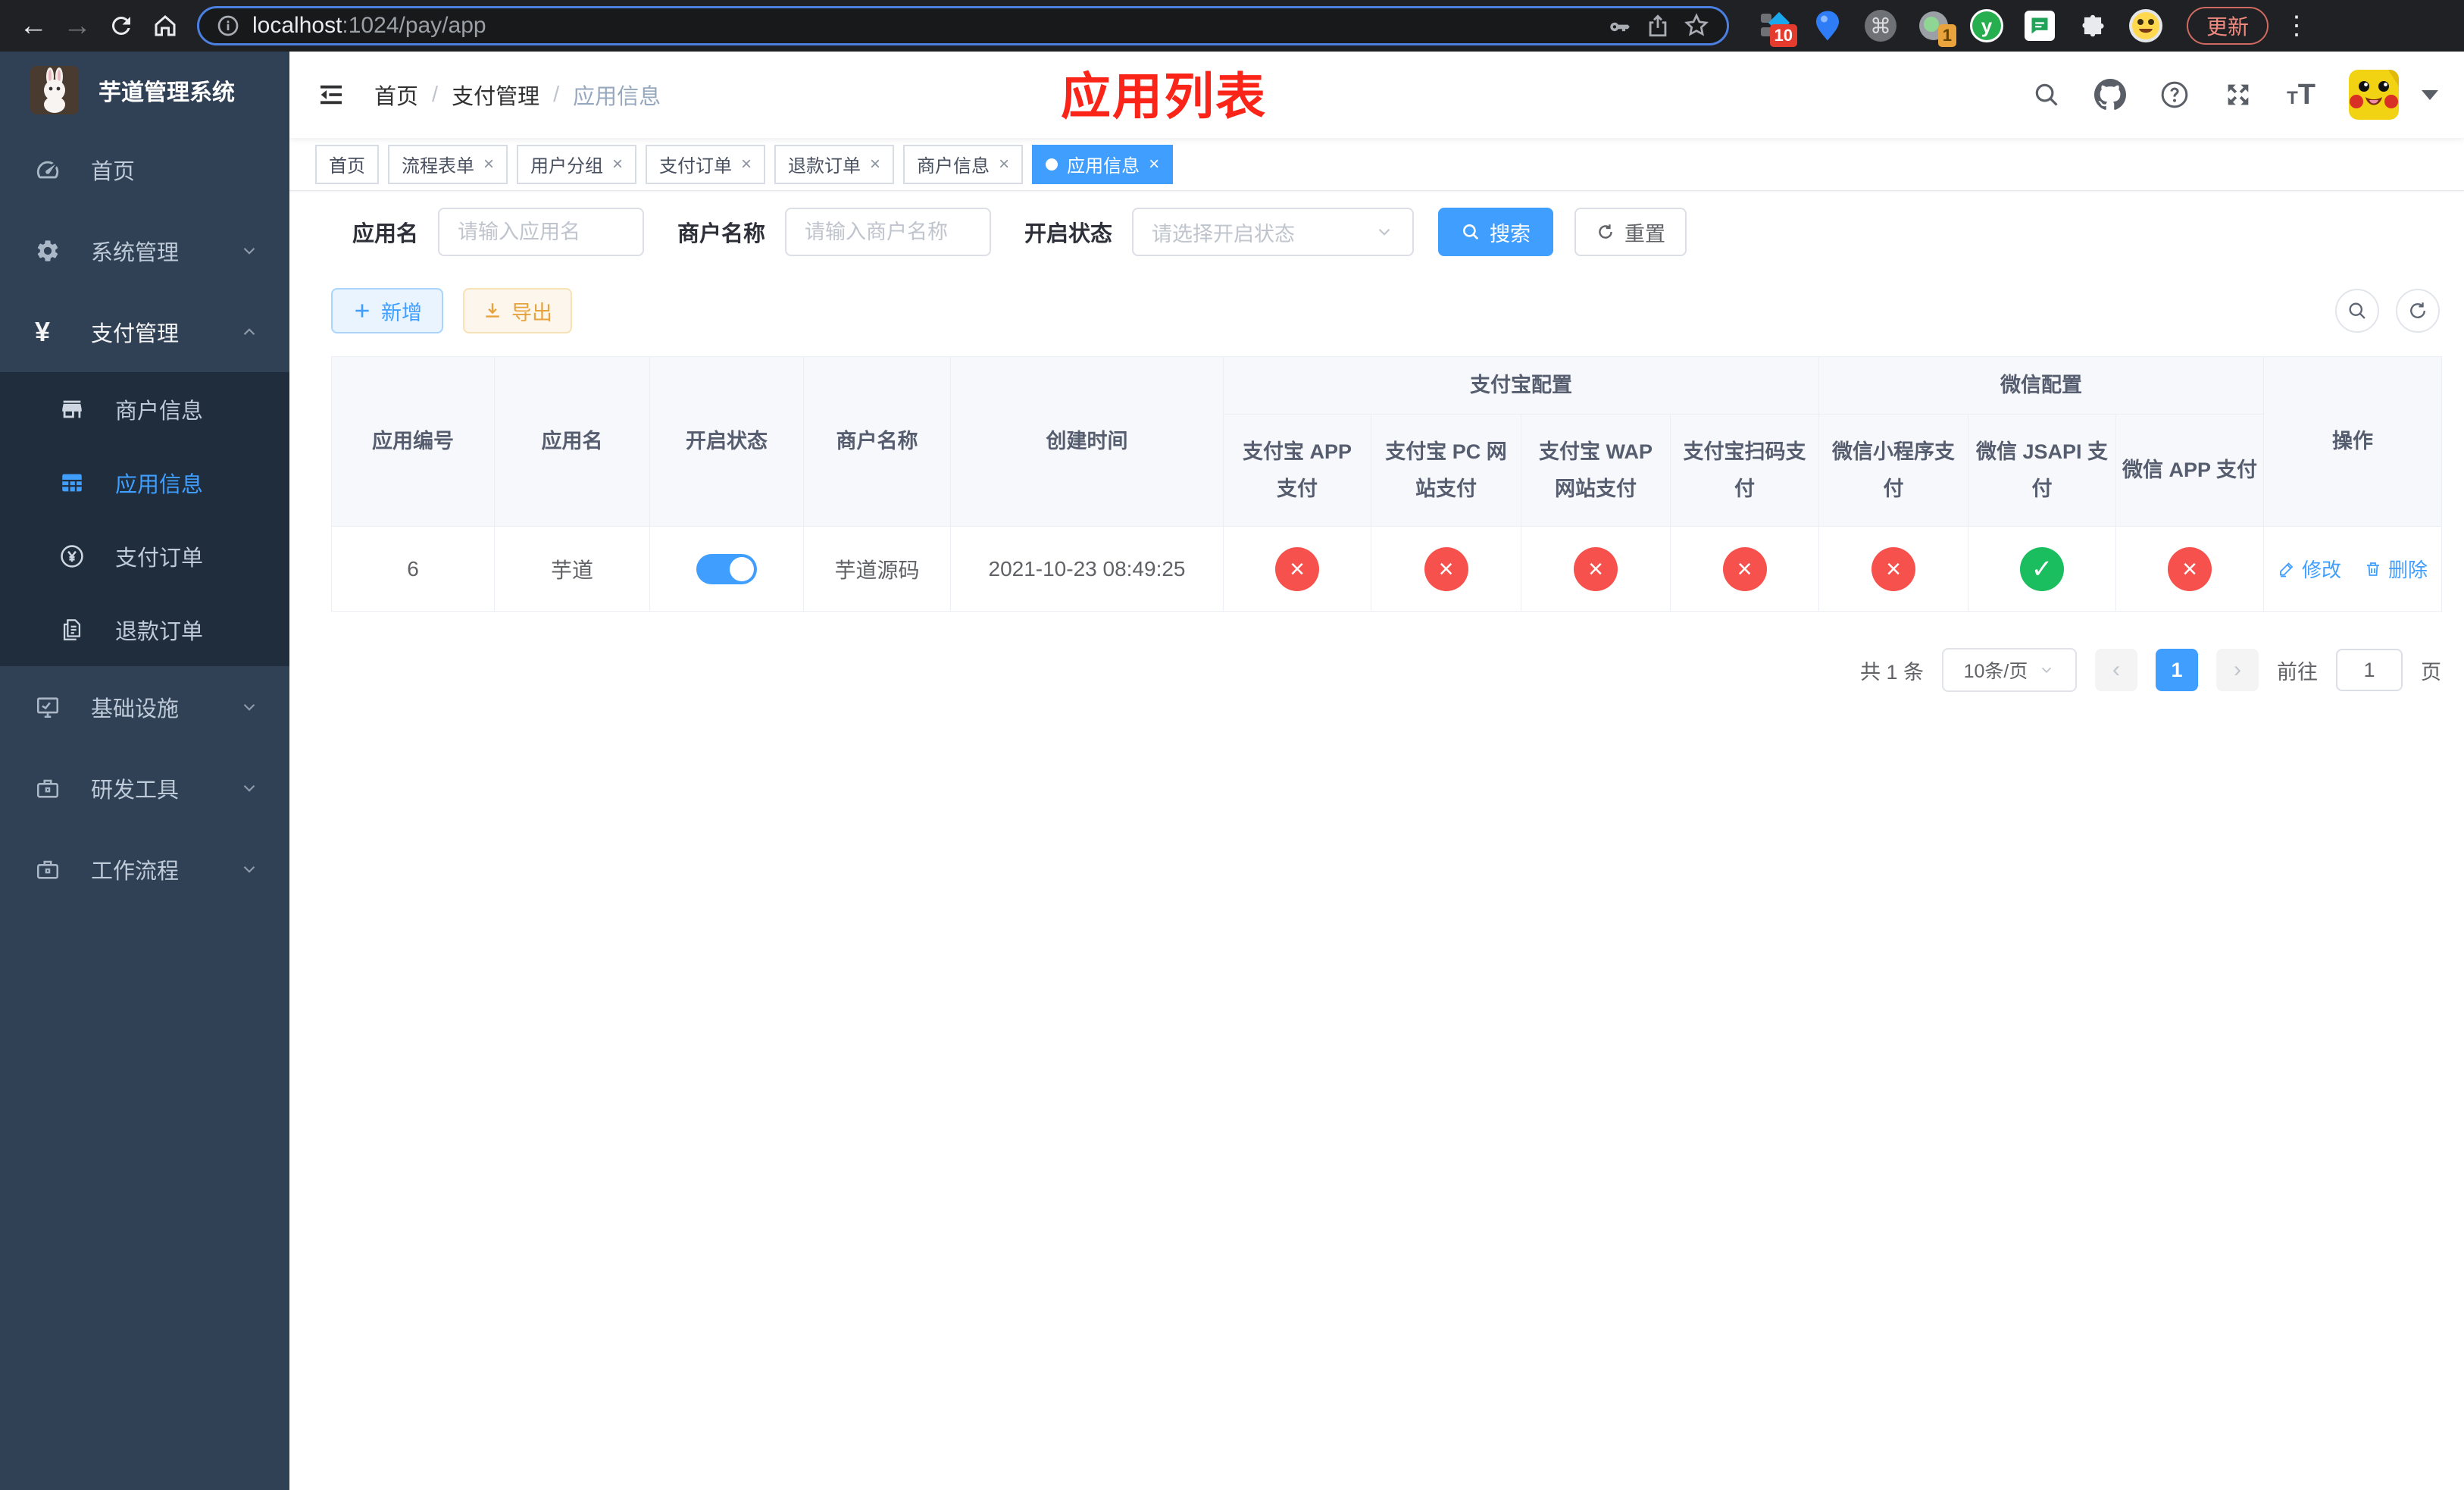 Image resolution: width=2464 pixels, height=1490 pixels. I want to click on sidebar-item-infra: 基础设施, so click(144, 706).